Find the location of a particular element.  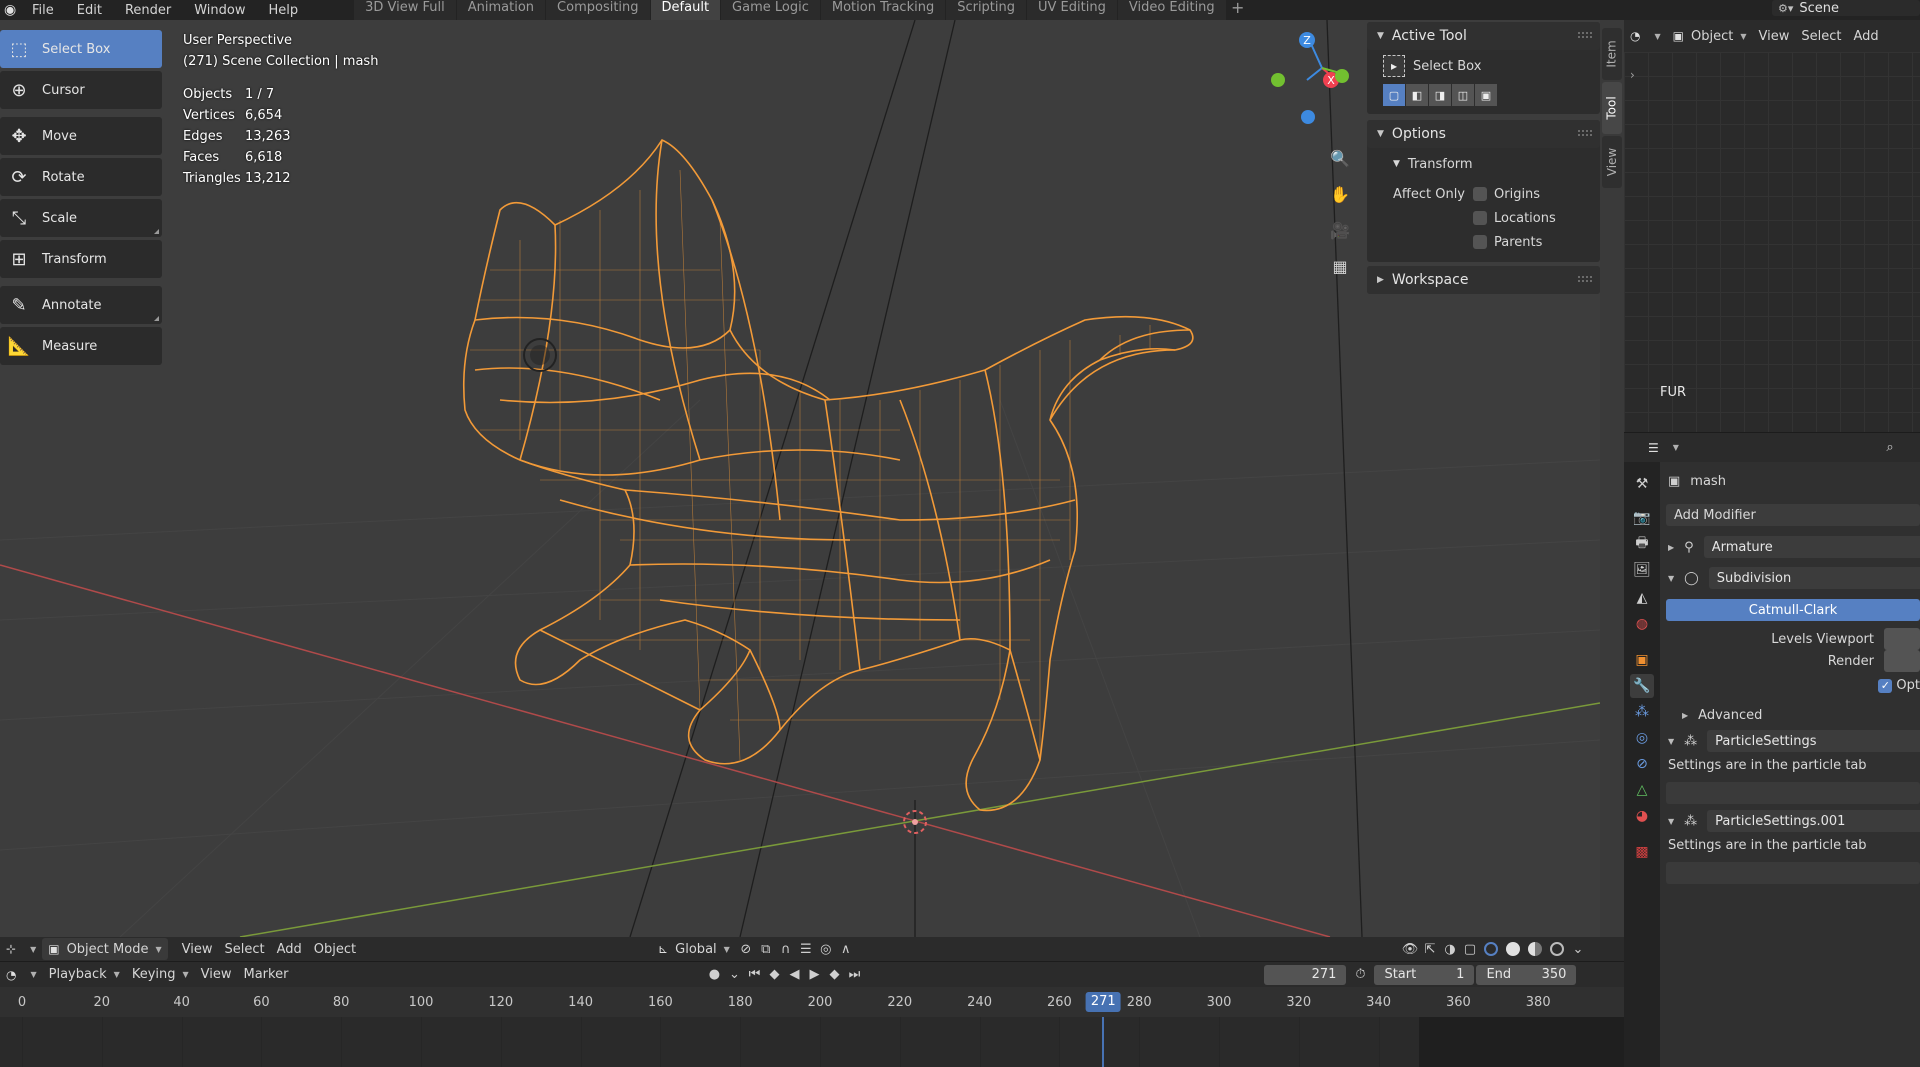

tool-settings-icon: ⚒ is located at coordinates (1642, 484).